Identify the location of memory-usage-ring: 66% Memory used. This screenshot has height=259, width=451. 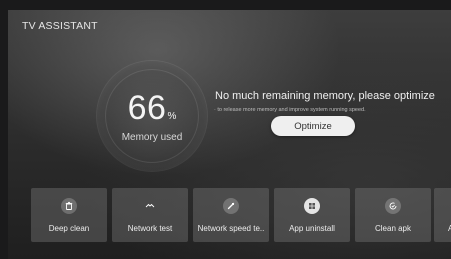
(152, 116).